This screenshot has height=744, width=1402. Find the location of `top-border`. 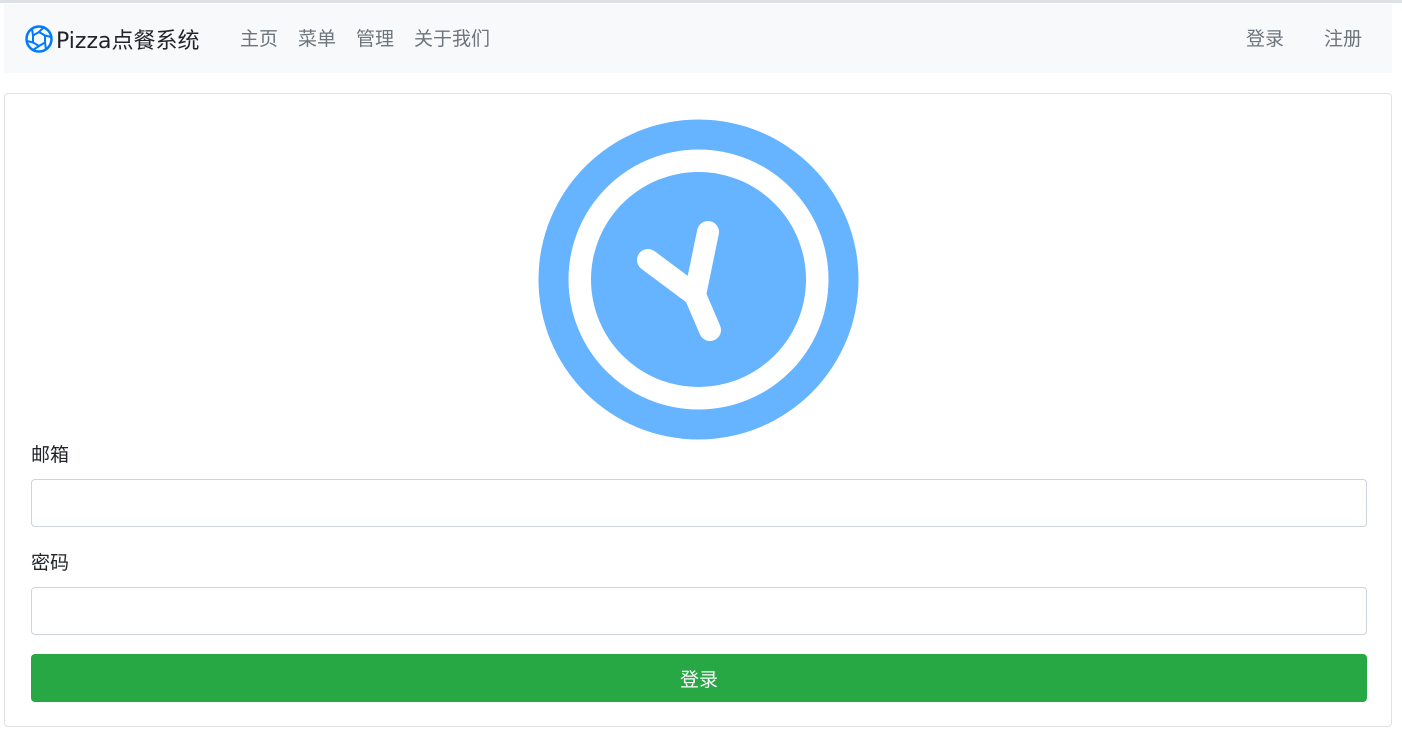

top-border is located at coordinates (701, 1).